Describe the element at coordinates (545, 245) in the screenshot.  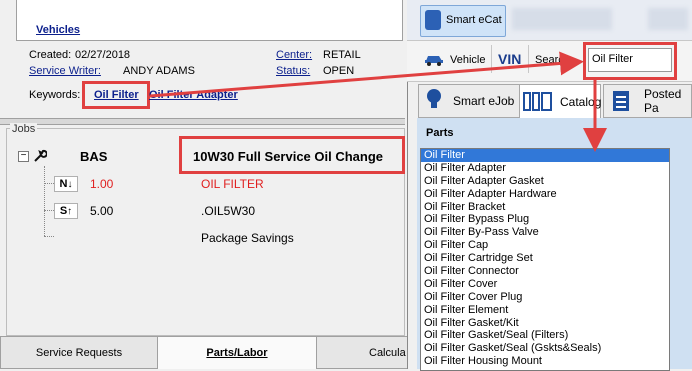
I see `parts-list-item: Oil Filter Cap` at that location.